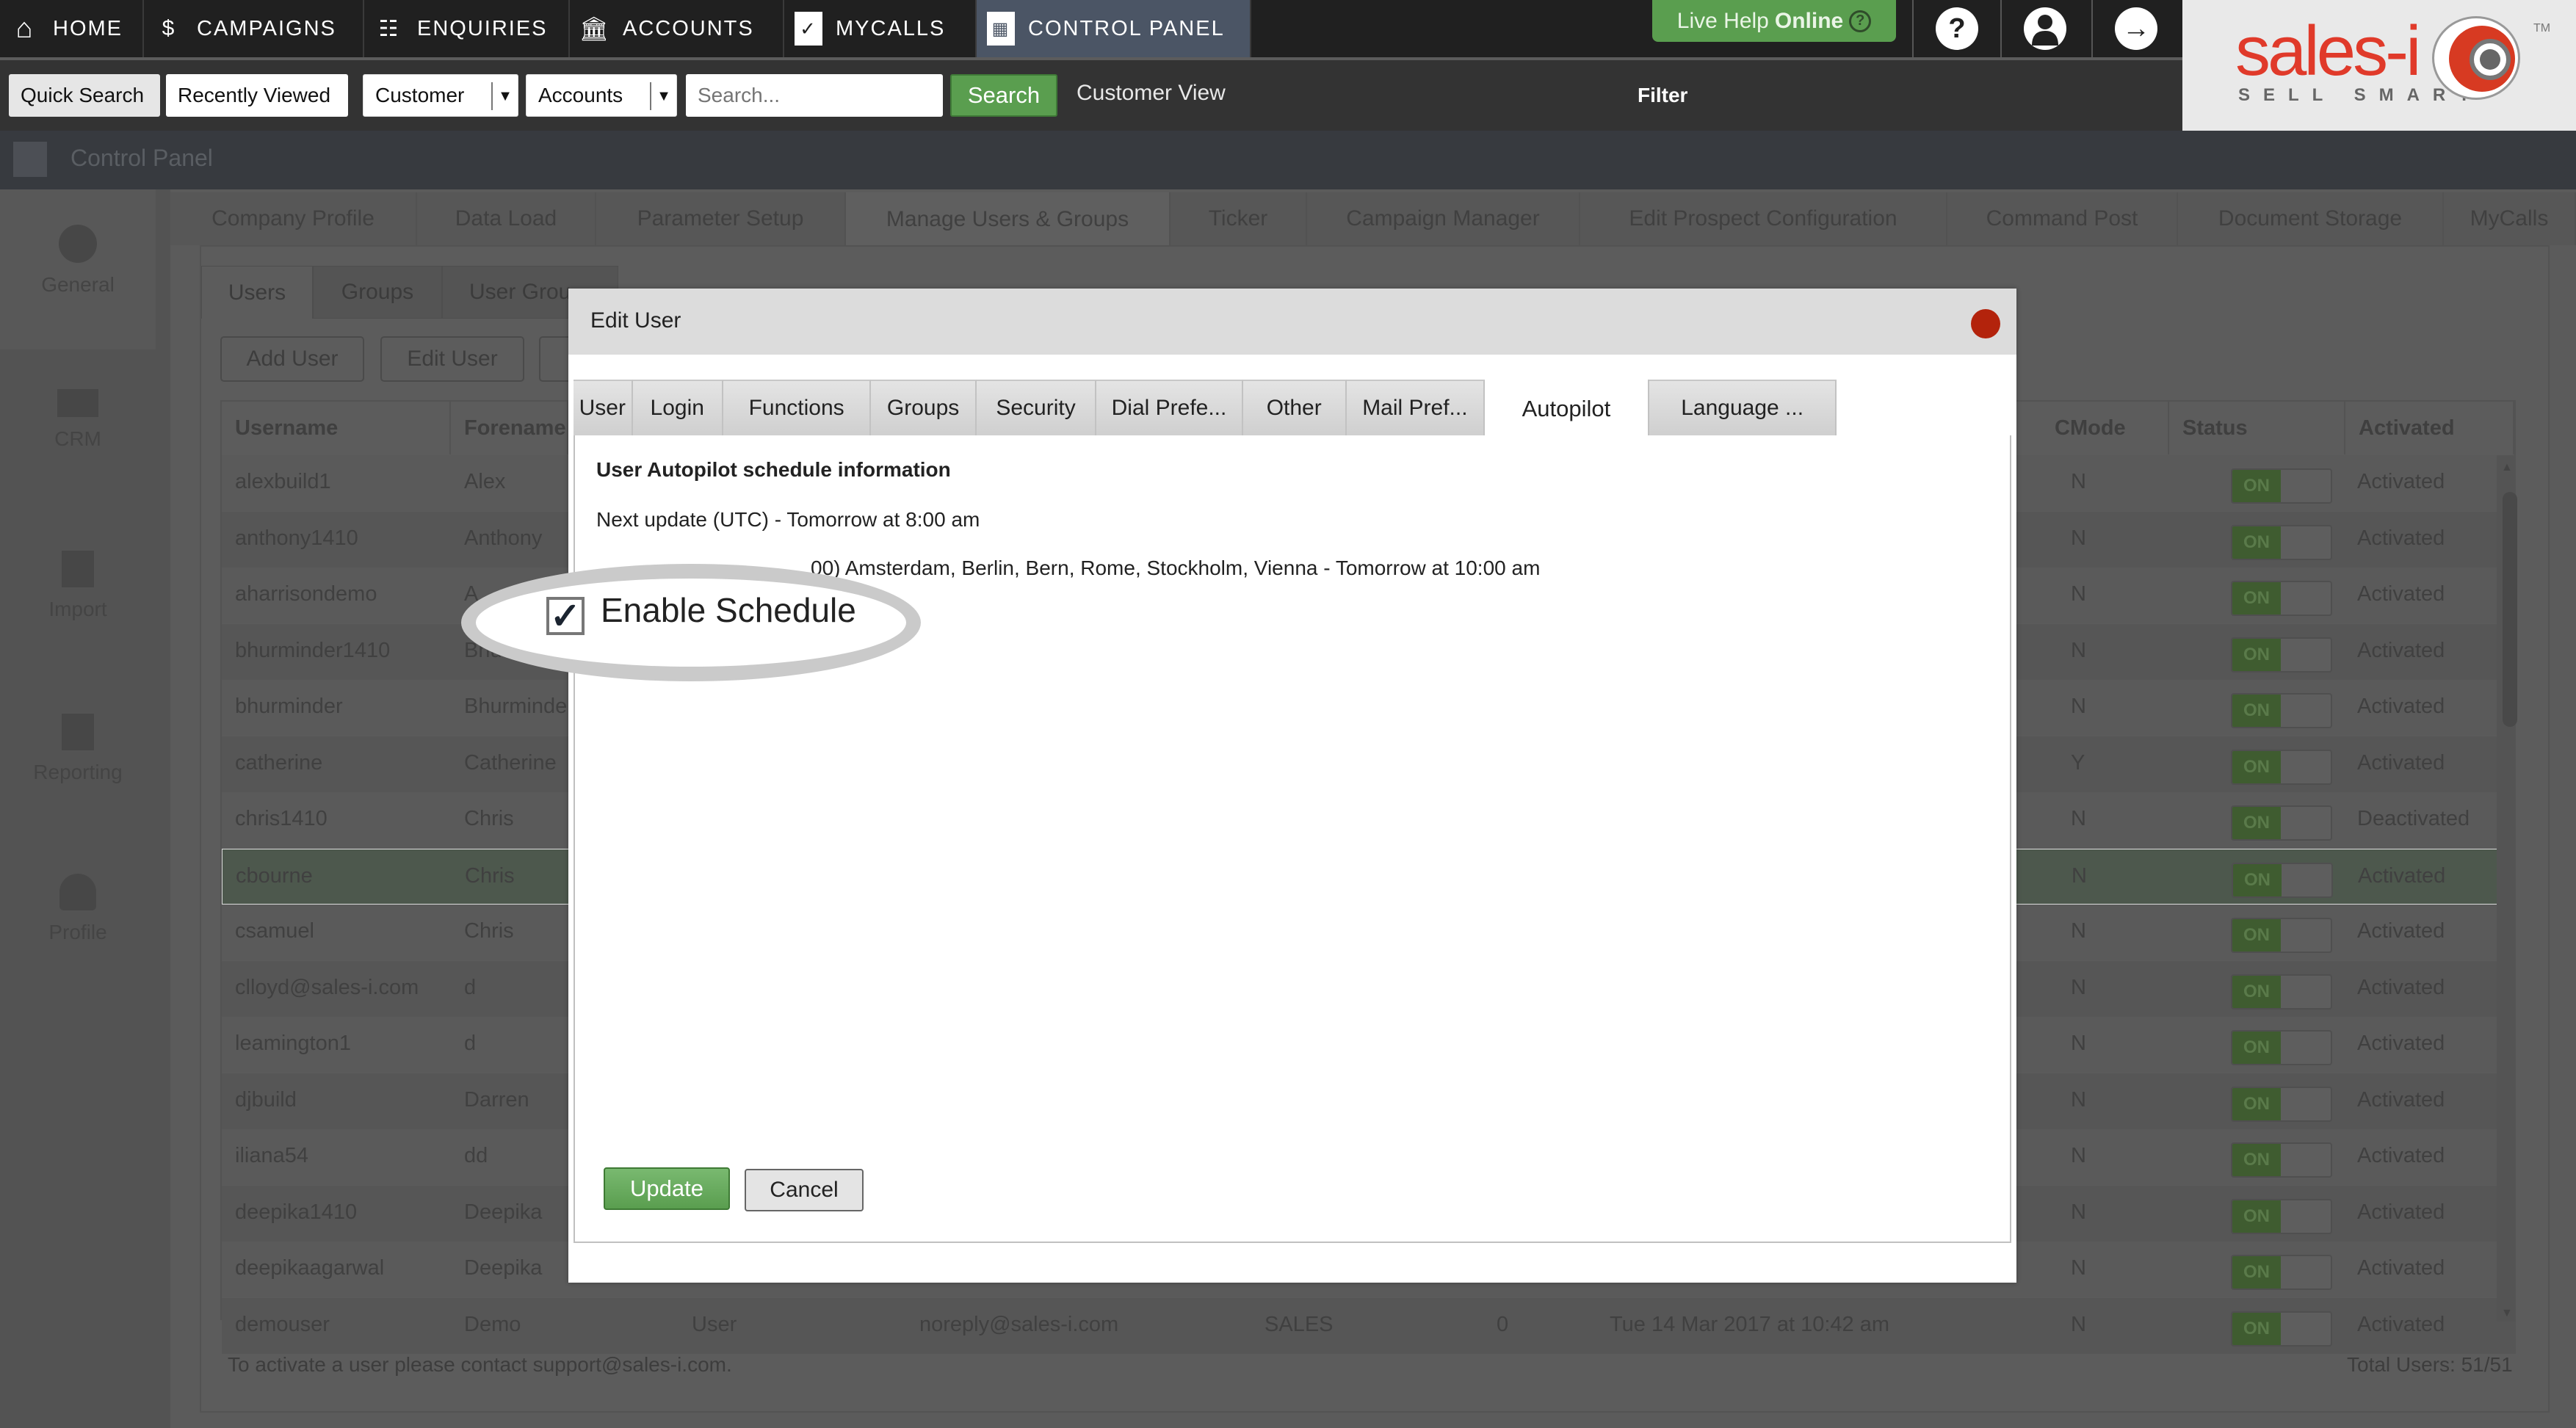  What do you see at coordinates (601, 95) in the screenshot?
I see `scope-select: Accounts ▼` at bounding box center [601, 95].